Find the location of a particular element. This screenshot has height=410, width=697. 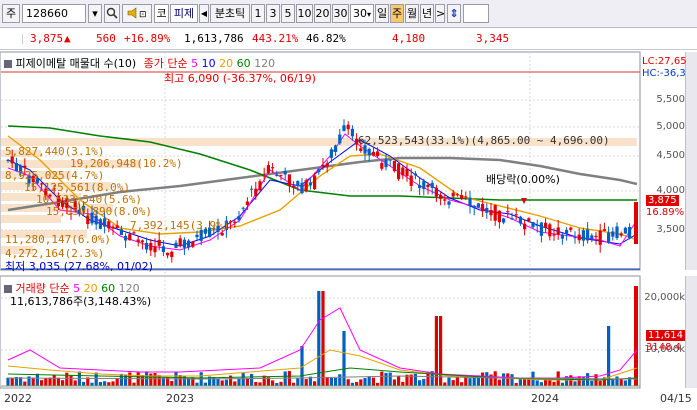

price-tick: 3,500 is located at coordinates (670, 229).